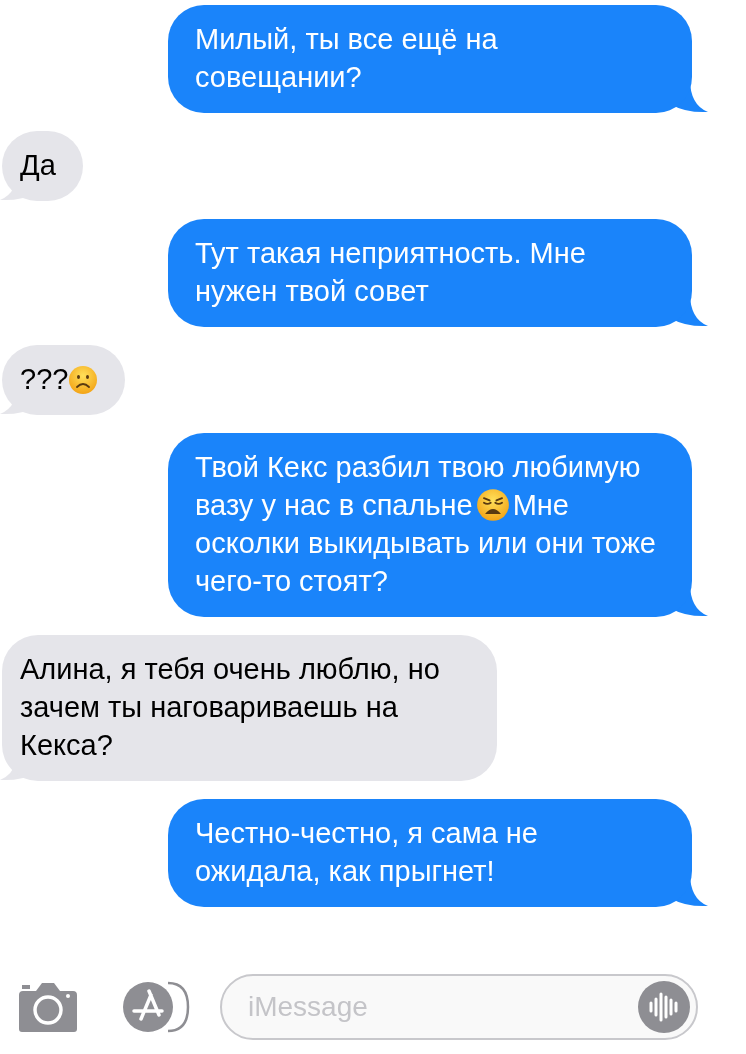 The width and height of the screenshot is (746, 1054). I want to click on message-text: Алина, я тебя очень люблю, но зачем ты наговариваешь на Кекса?, so click(230, 707).